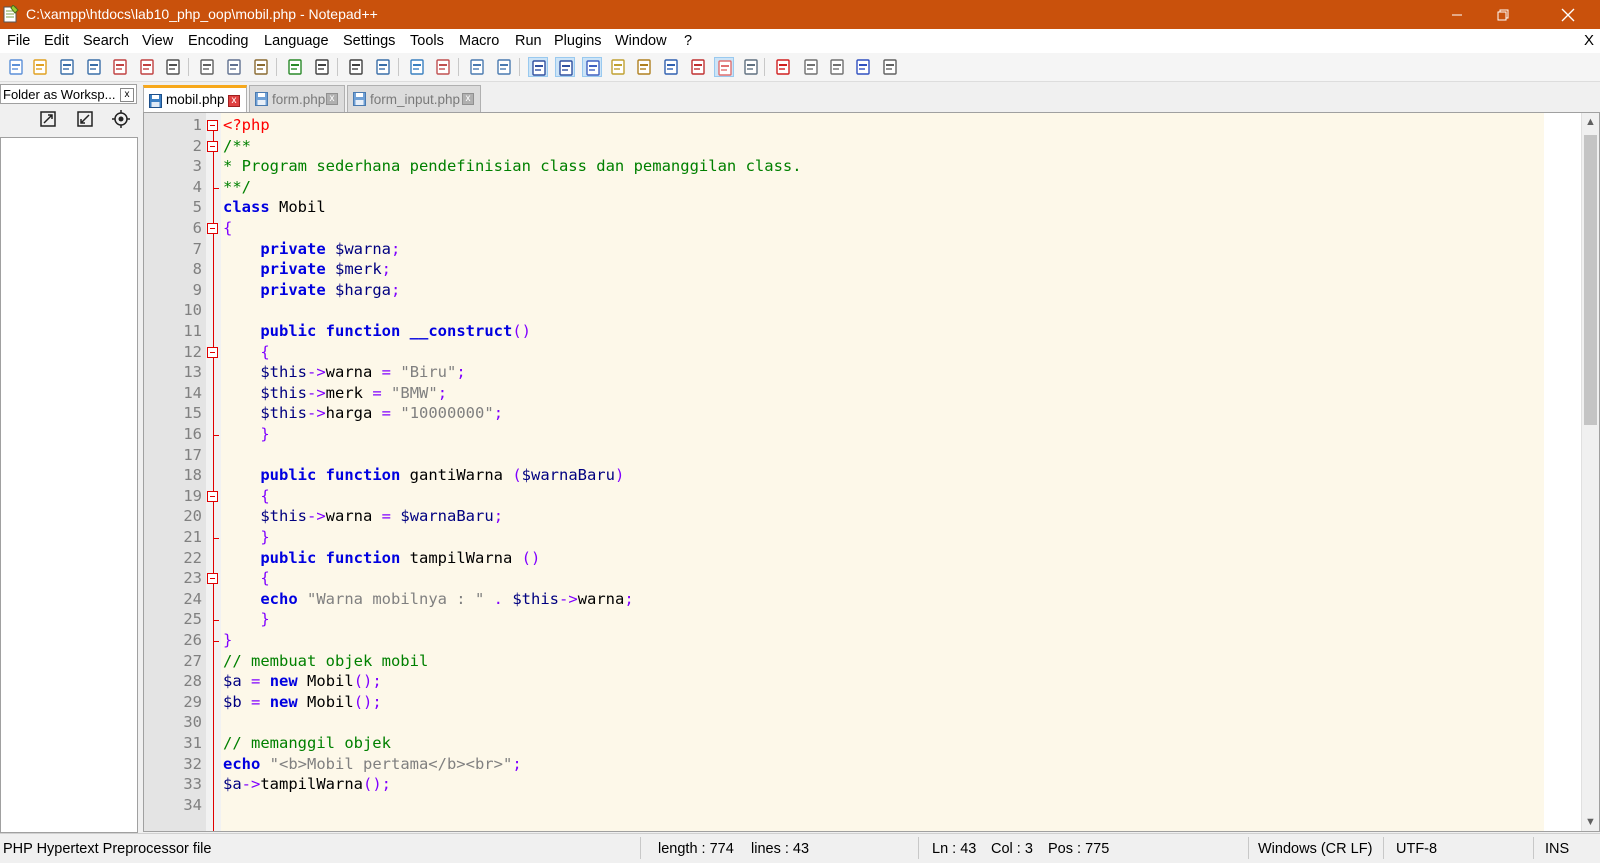 This screenshot has height=863, width=1600. What do you see at coordinates (837, 67) in the screenshot?
I see `play-macro-icon` at bounding box center [837, 67].